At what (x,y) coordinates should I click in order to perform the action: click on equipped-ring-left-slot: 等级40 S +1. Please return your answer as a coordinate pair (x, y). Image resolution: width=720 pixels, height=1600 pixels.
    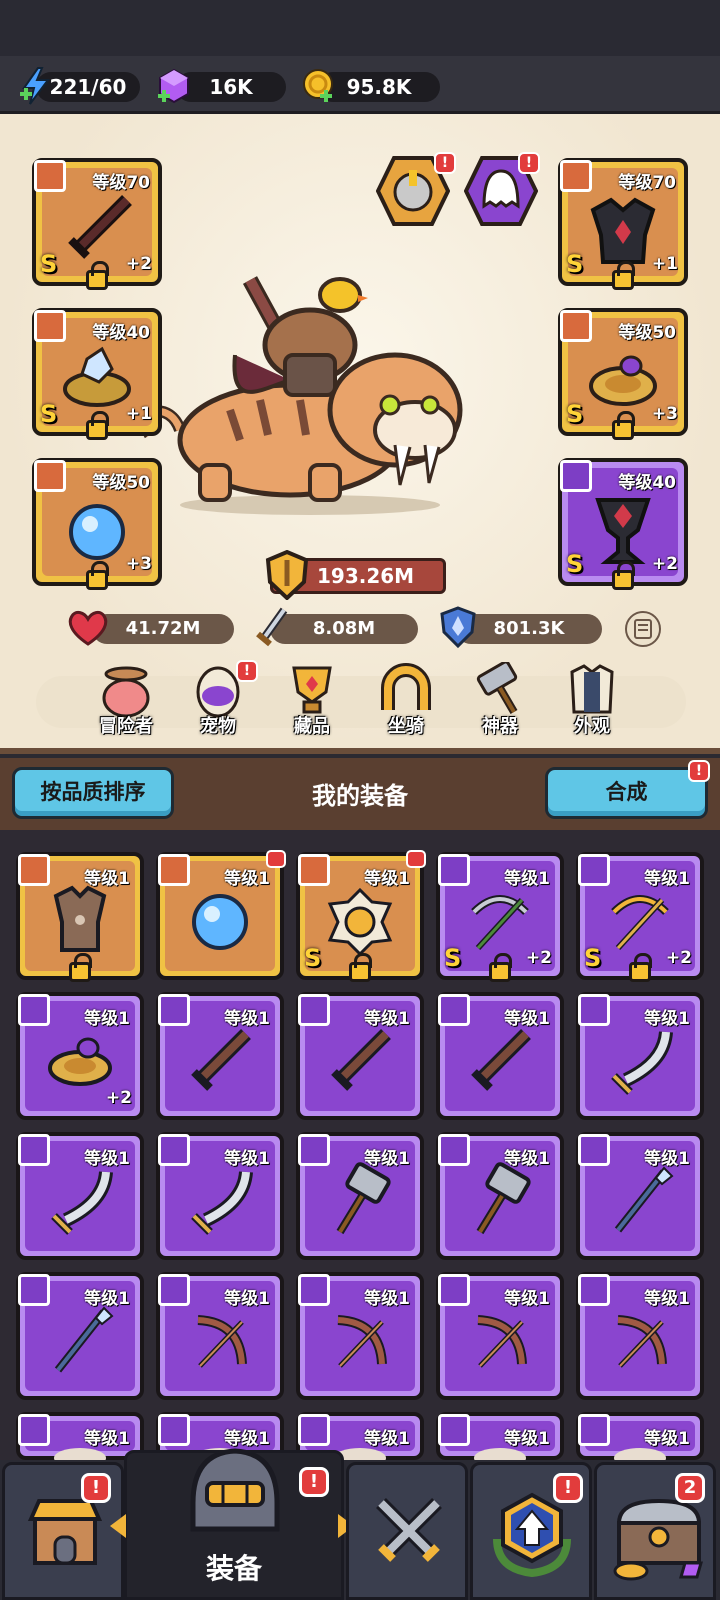
    Looking at the image, I should click on (97, 374).